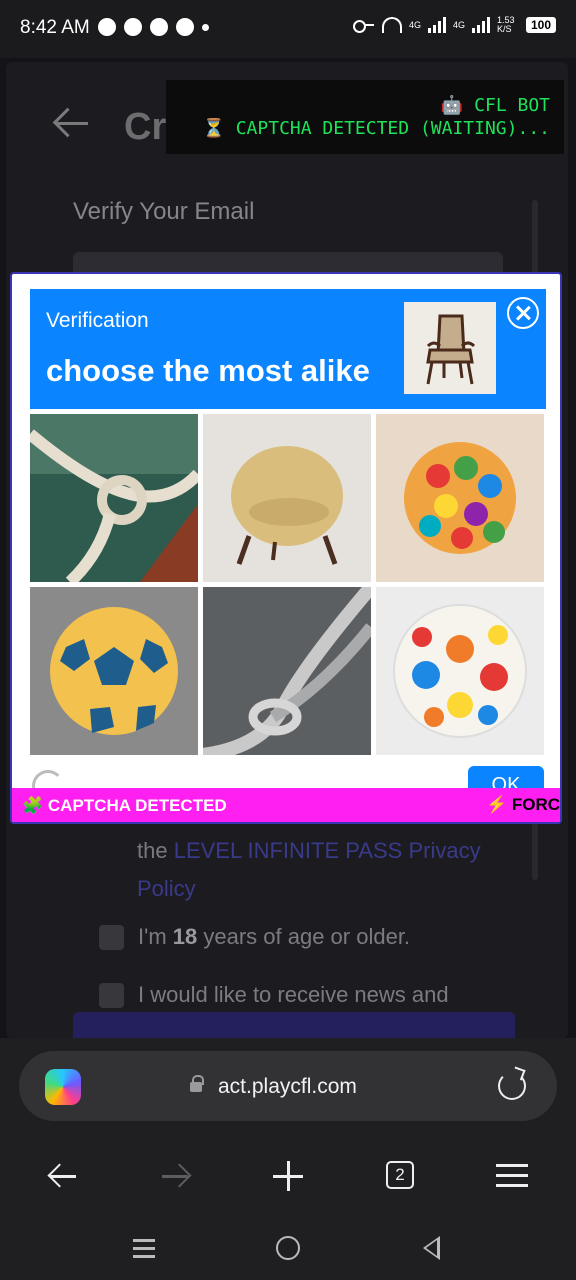 Image resolution: width=576 pixels, height=1280 pixels. I want to click on vpn-key-icon, so click(363, 25).